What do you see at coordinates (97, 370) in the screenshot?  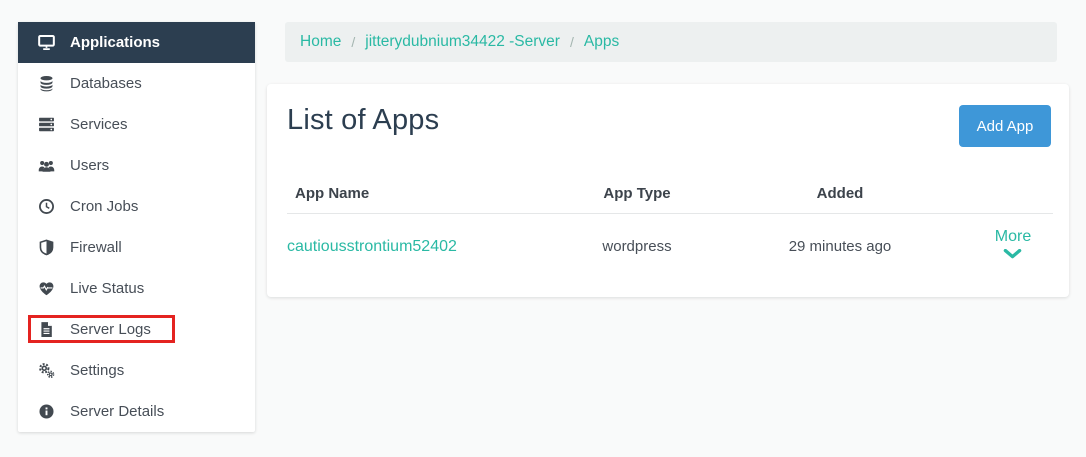 I see `sidebar-item-label: Settings` at bounding box center [97, 370].